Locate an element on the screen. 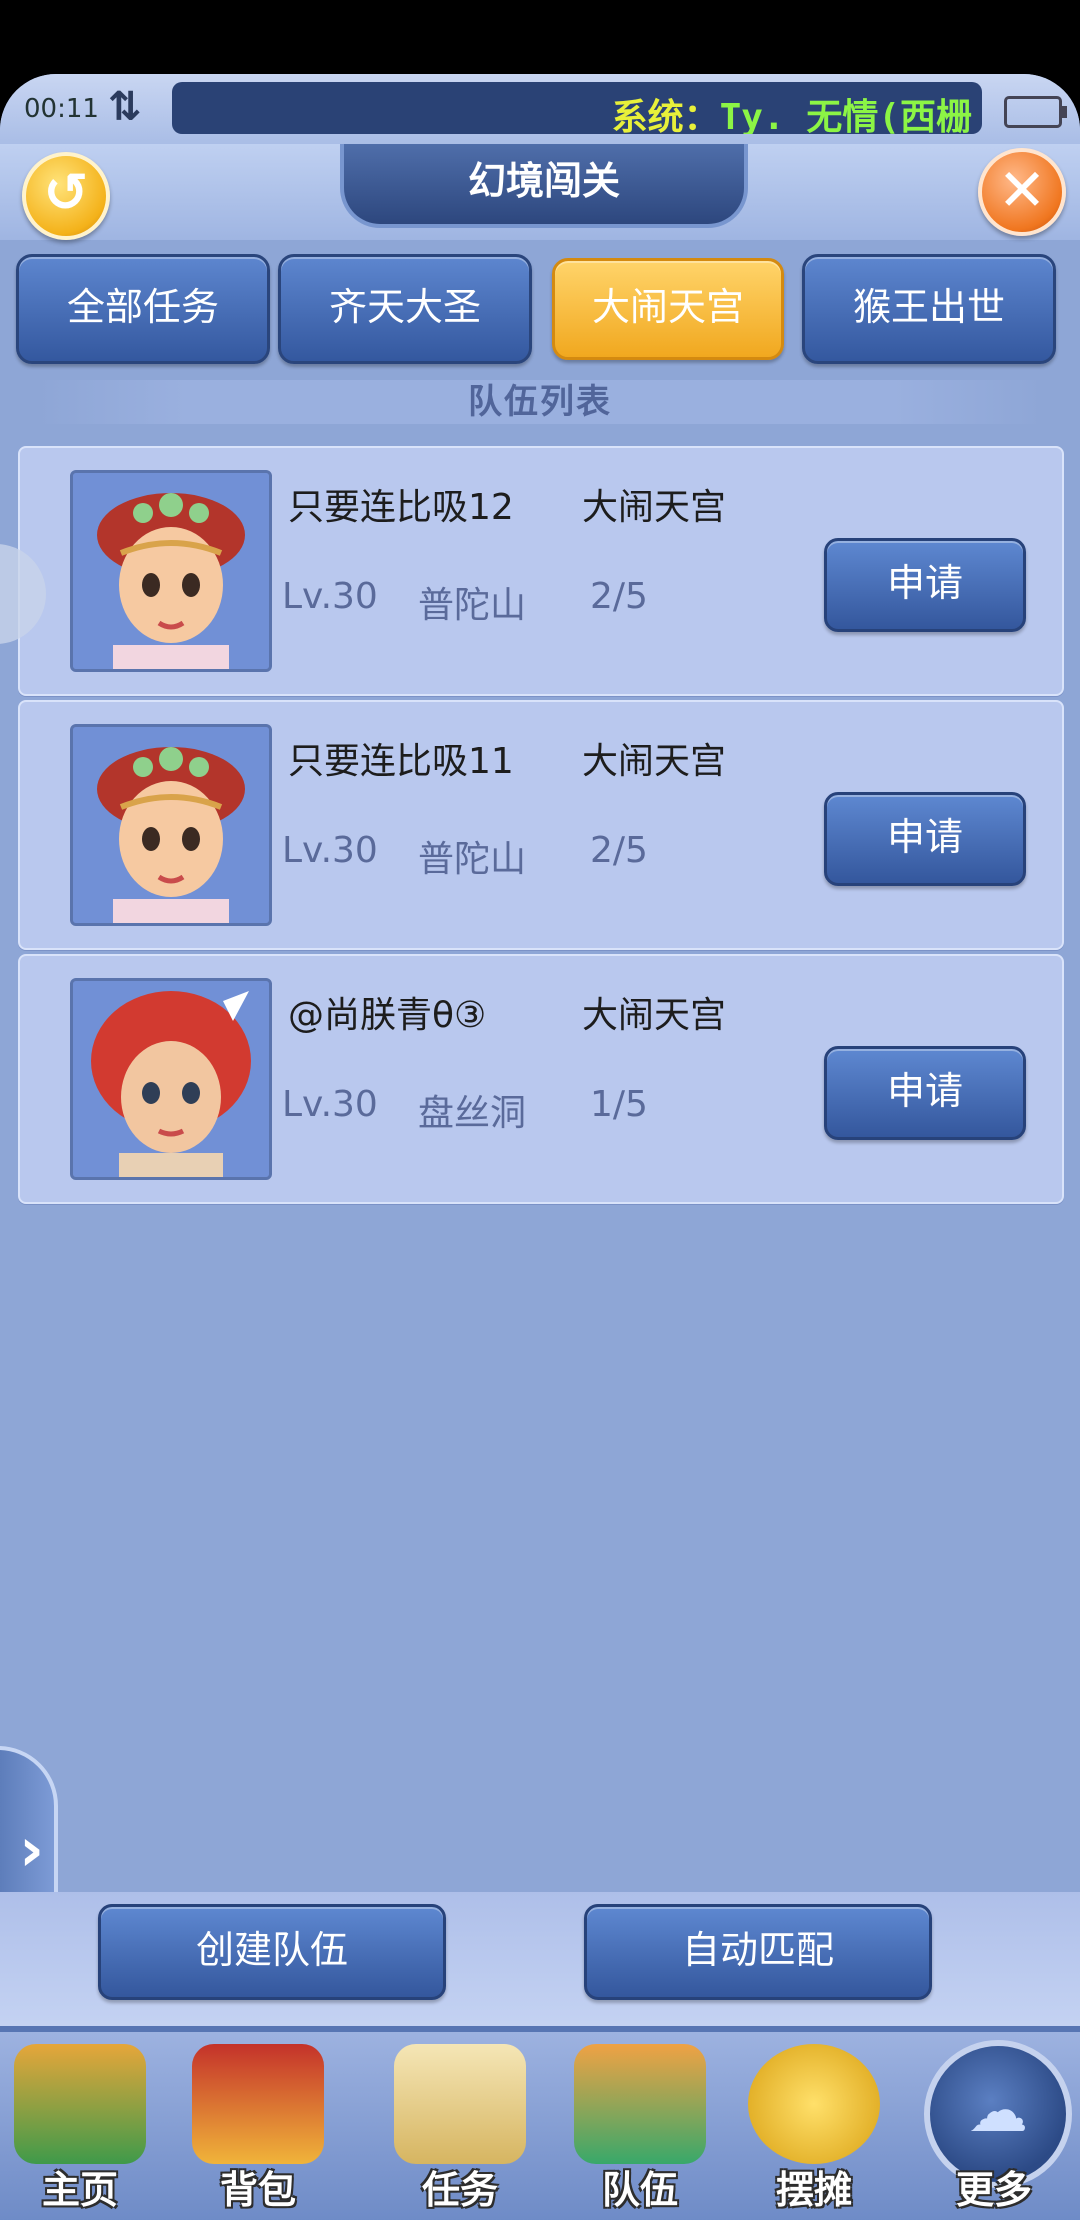  tab-qitian-dasheng: 齐天大圣 is located at coordinates (405, 309).